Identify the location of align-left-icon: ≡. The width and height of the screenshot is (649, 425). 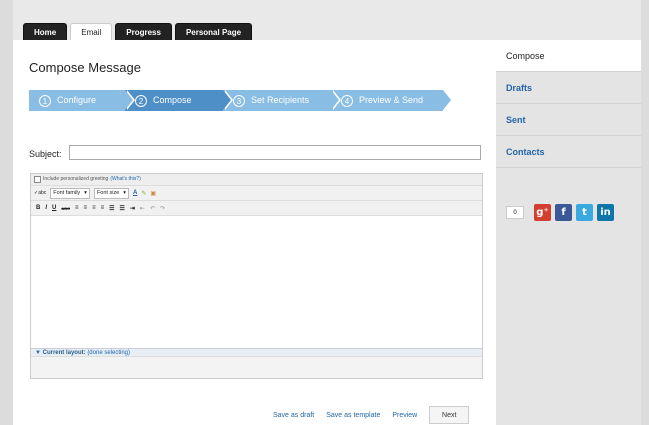
(77, 208).